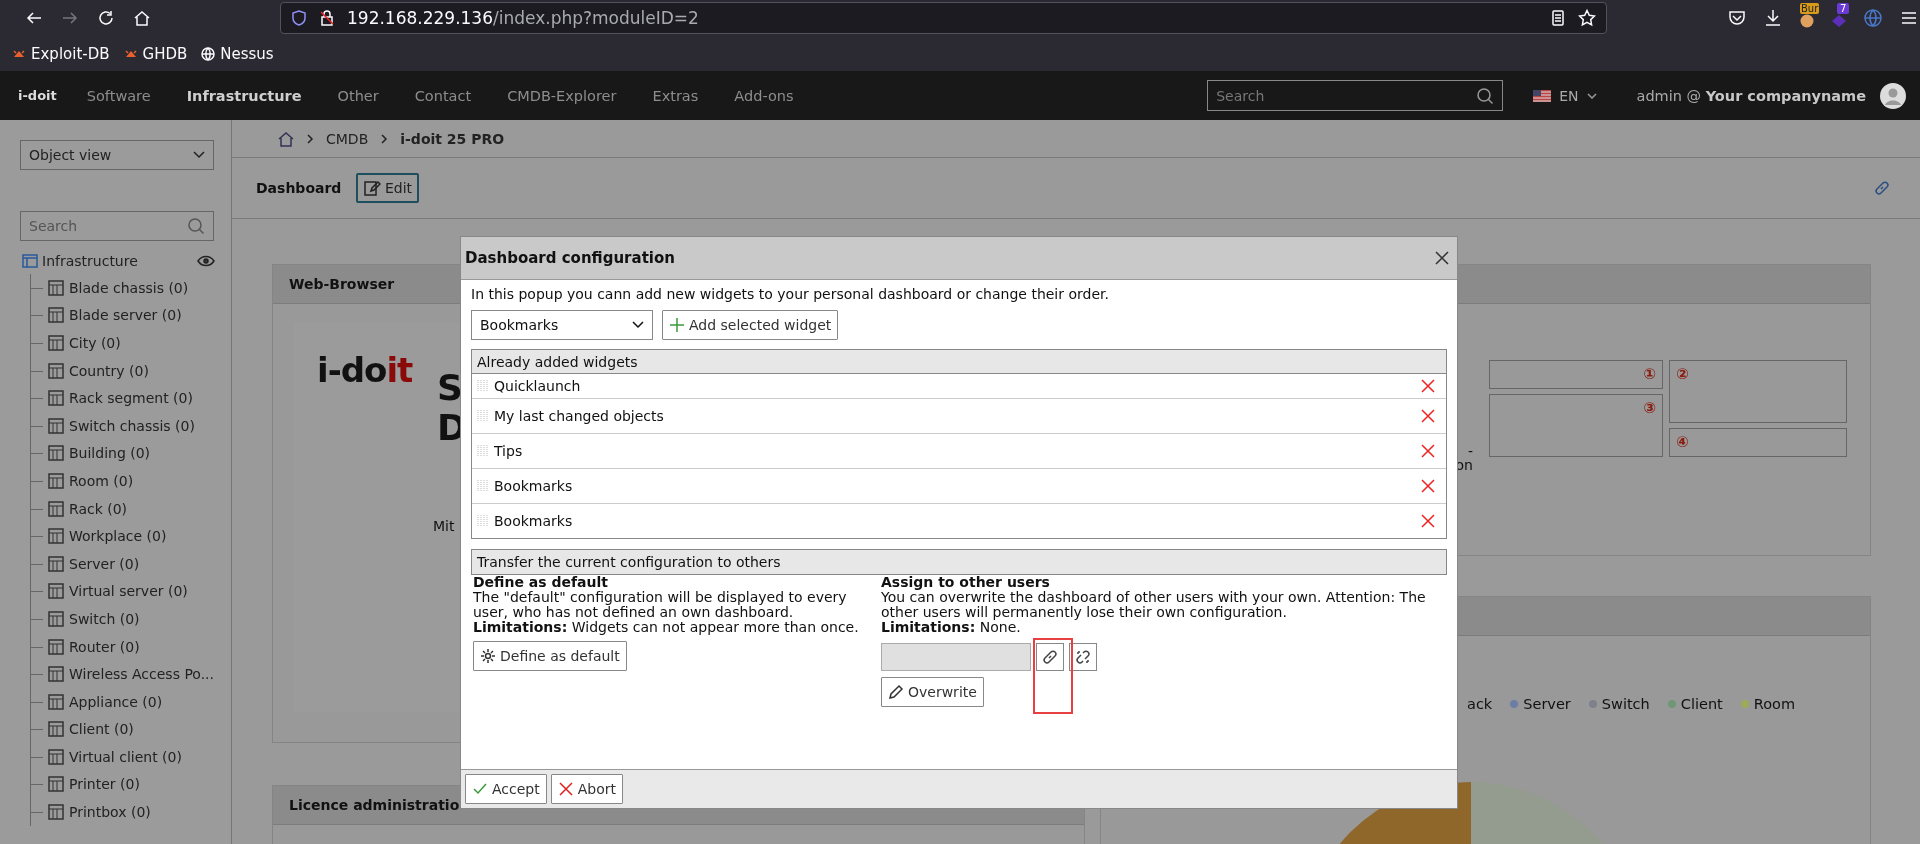 The height and width of the screenshot is (844, 1920). Describe the element at coordinates (131, 398) in the screenshot. I see `tree-item: Rack segment (0)` at that location.